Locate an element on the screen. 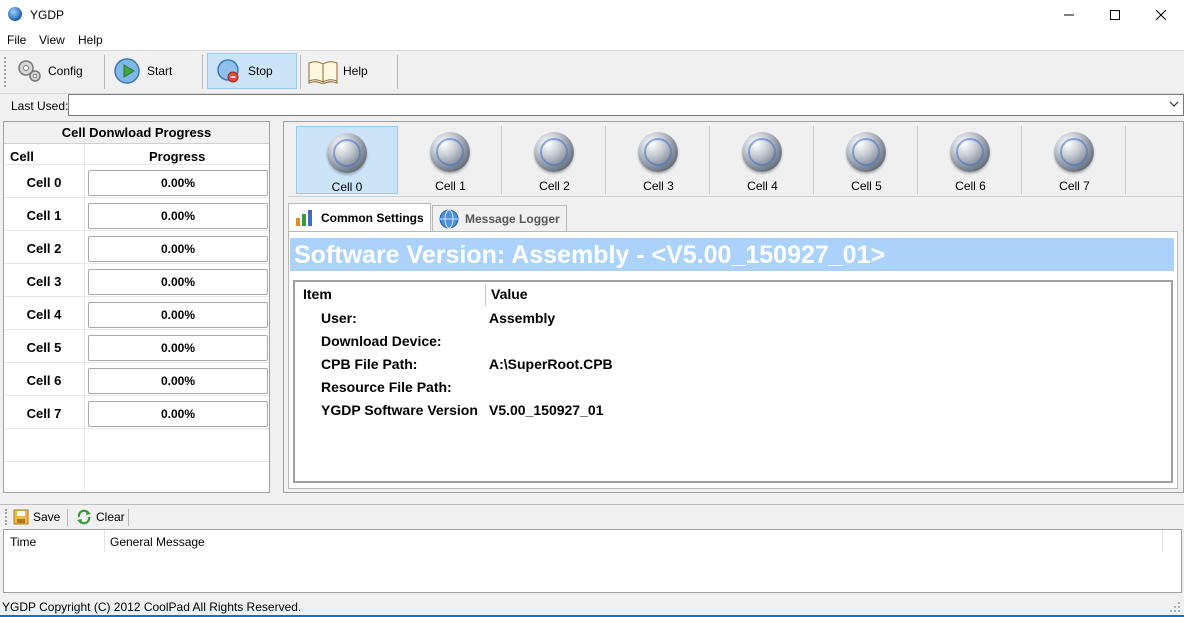 This screenshot has height=617, width=1184. cell-tile-4: Cell 4 is located at coordinates (763, 160).